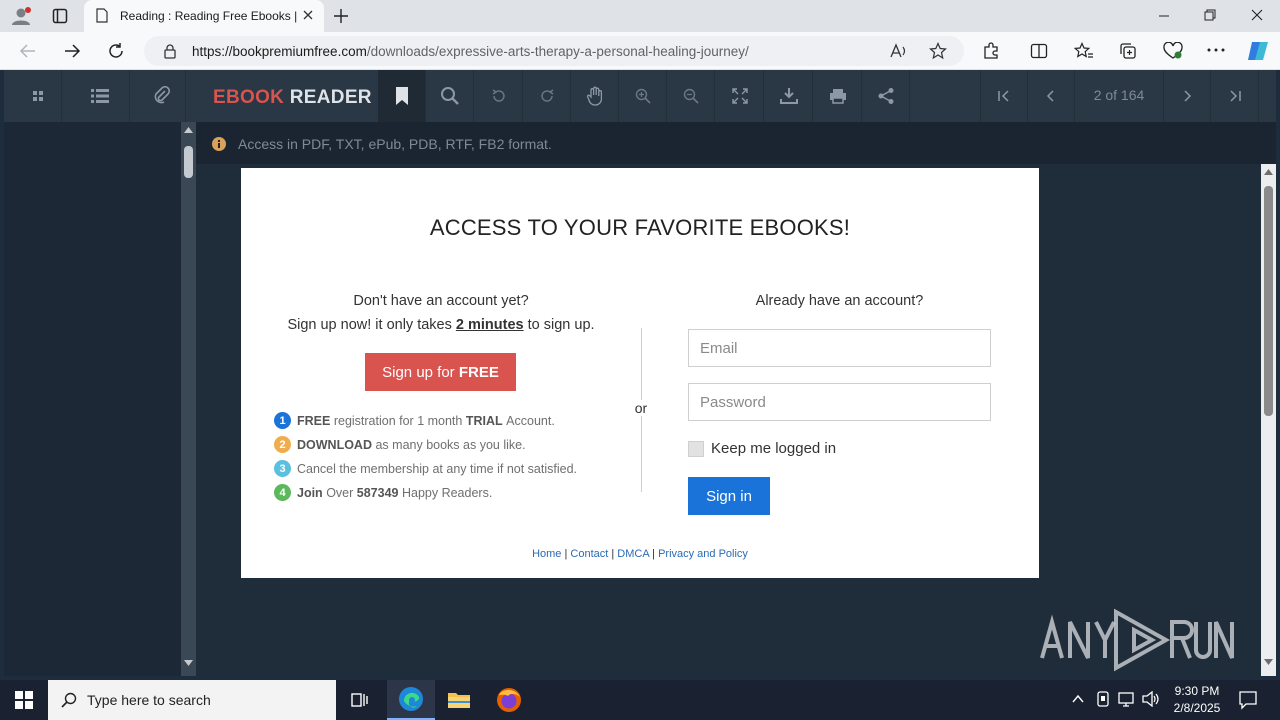  What do you see at coordinates (69, 700) in the screenshot?
I see `taskbar-search-icon` at bounding box center [69, 700].